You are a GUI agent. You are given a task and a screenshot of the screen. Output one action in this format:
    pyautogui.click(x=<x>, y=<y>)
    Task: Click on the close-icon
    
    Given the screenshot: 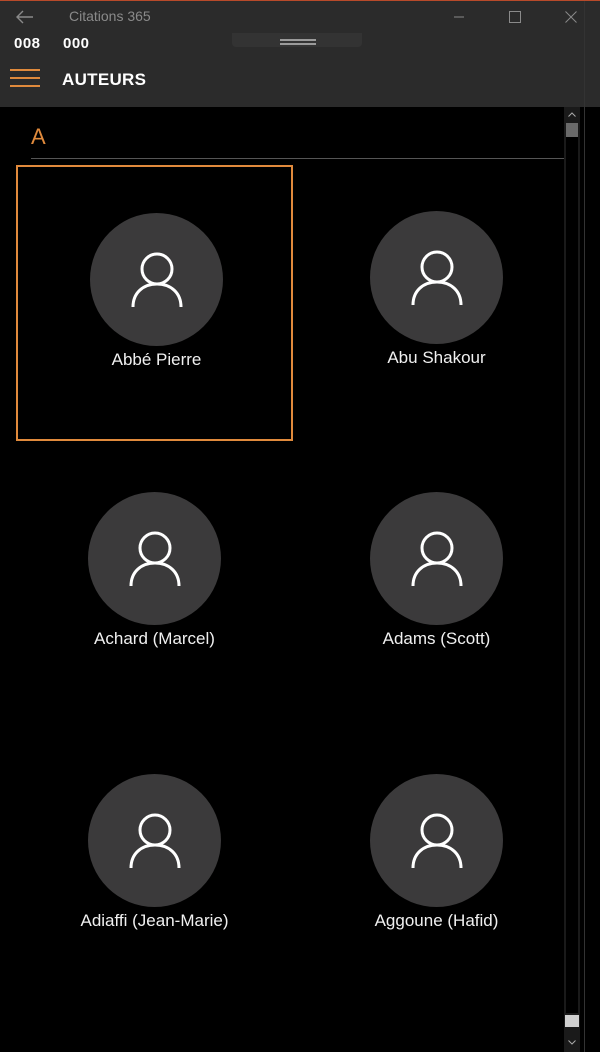 What is the action you would take?
    pyautogui.click(x=571, y=17)
    